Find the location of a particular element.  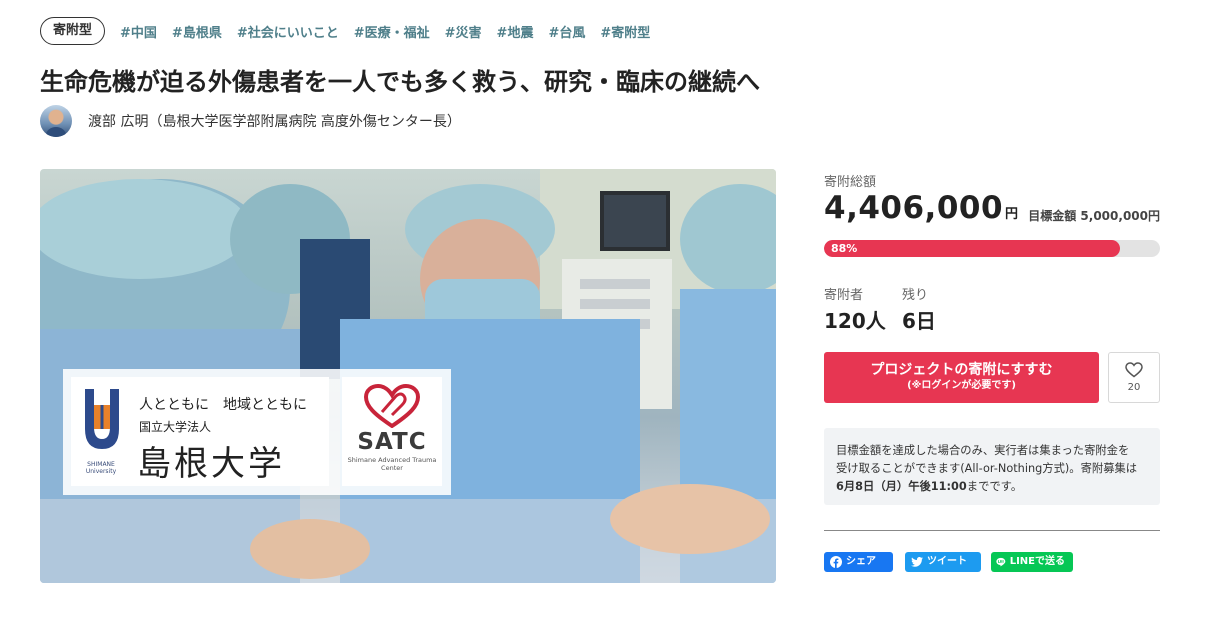

type-badge: 寄附型 is located at coordinates (73, 31).